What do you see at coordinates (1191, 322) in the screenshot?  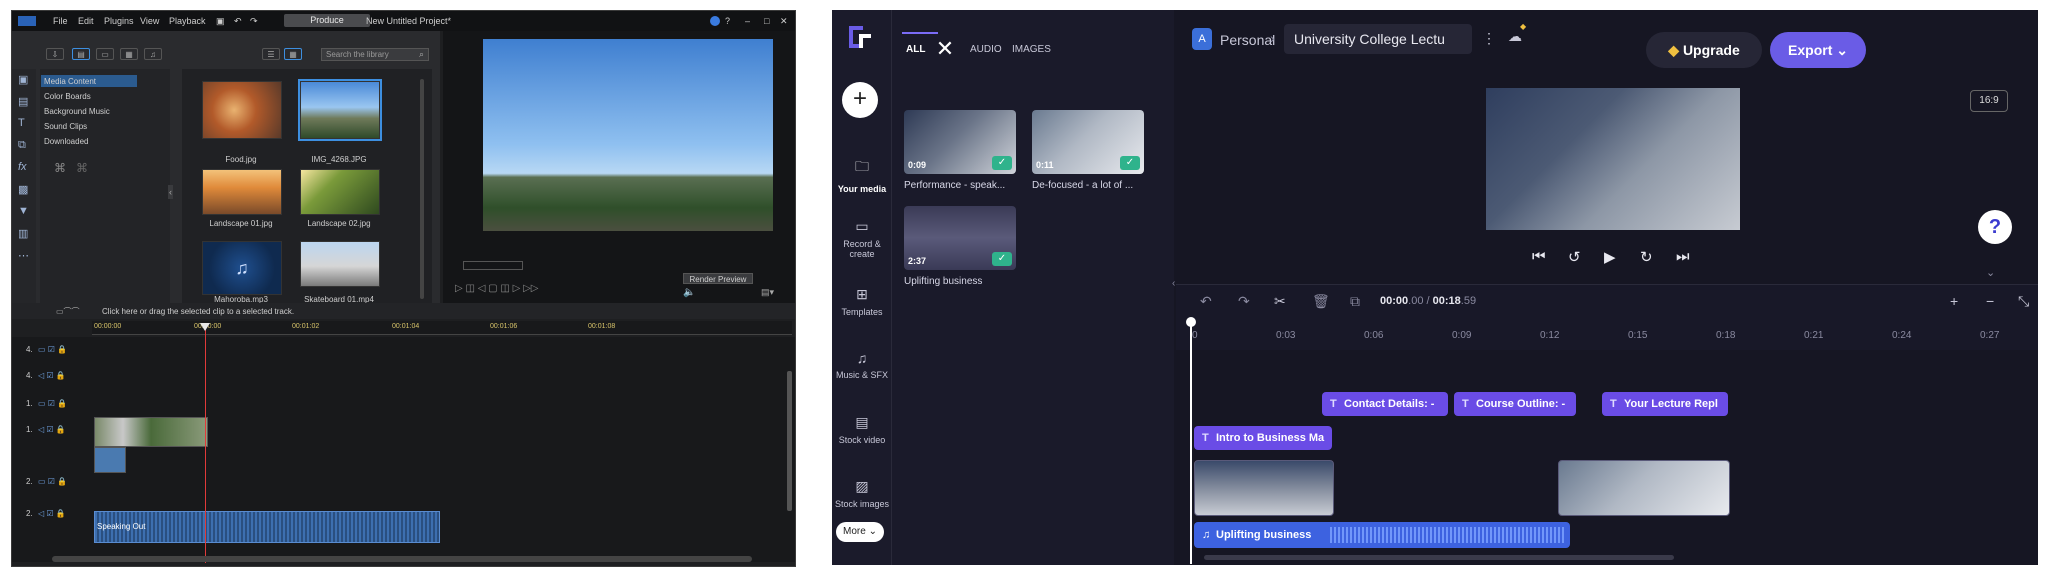 I see `playhead-handle` at bounding box center [1191, 322].